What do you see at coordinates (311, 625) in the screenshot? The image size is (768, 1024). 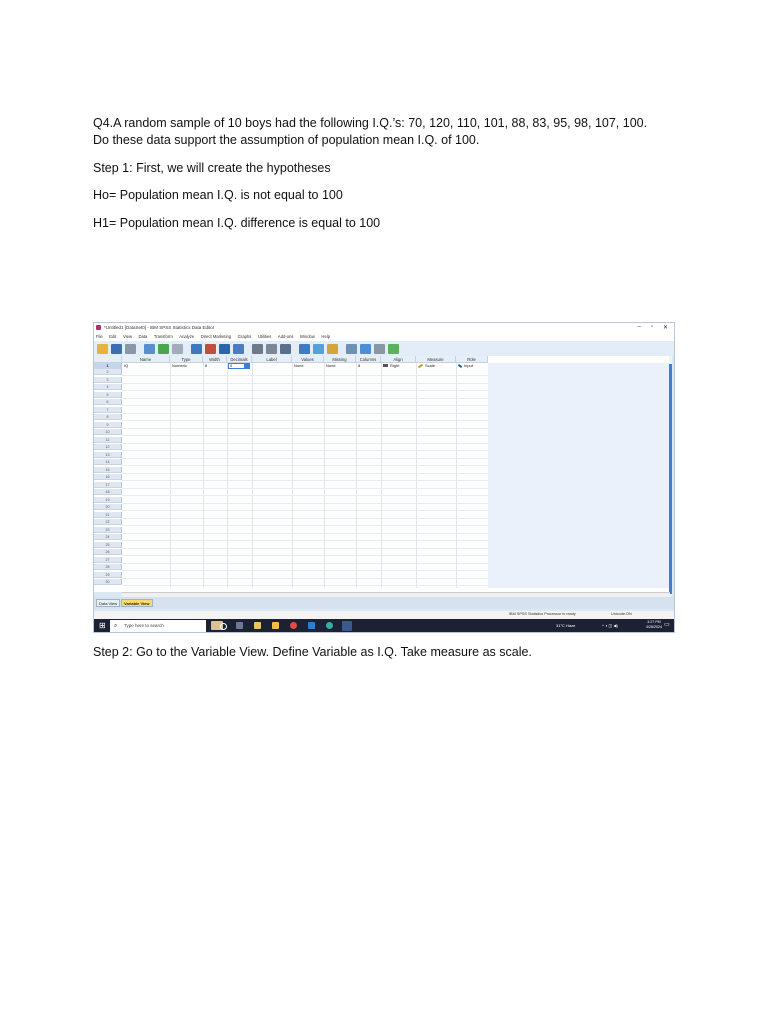 I see `store-icon` at bounding box center [311, 625].